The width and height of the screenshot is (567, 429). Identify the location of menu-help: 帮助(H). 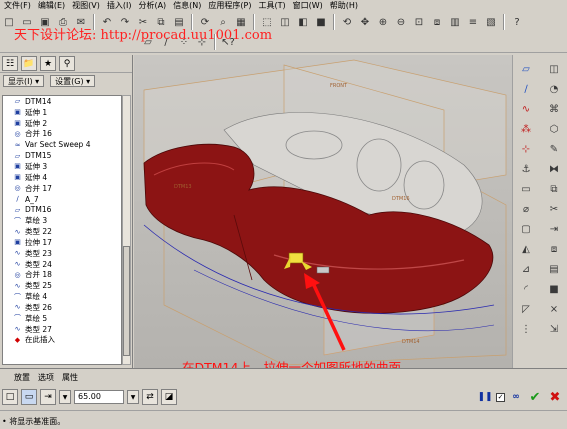
(345, 5).